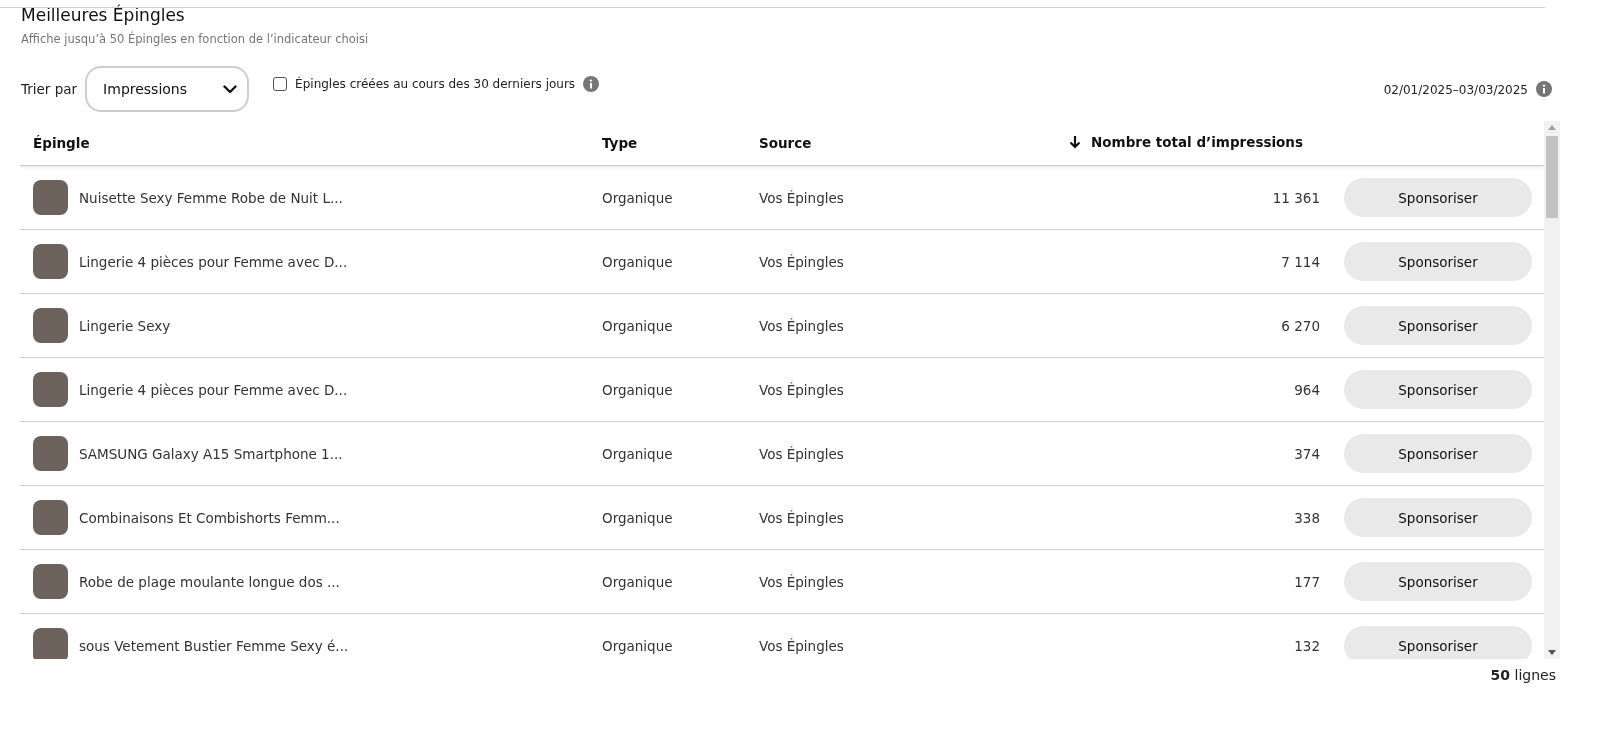  I want to click on arrow-down-icon, so click(1075, 142).